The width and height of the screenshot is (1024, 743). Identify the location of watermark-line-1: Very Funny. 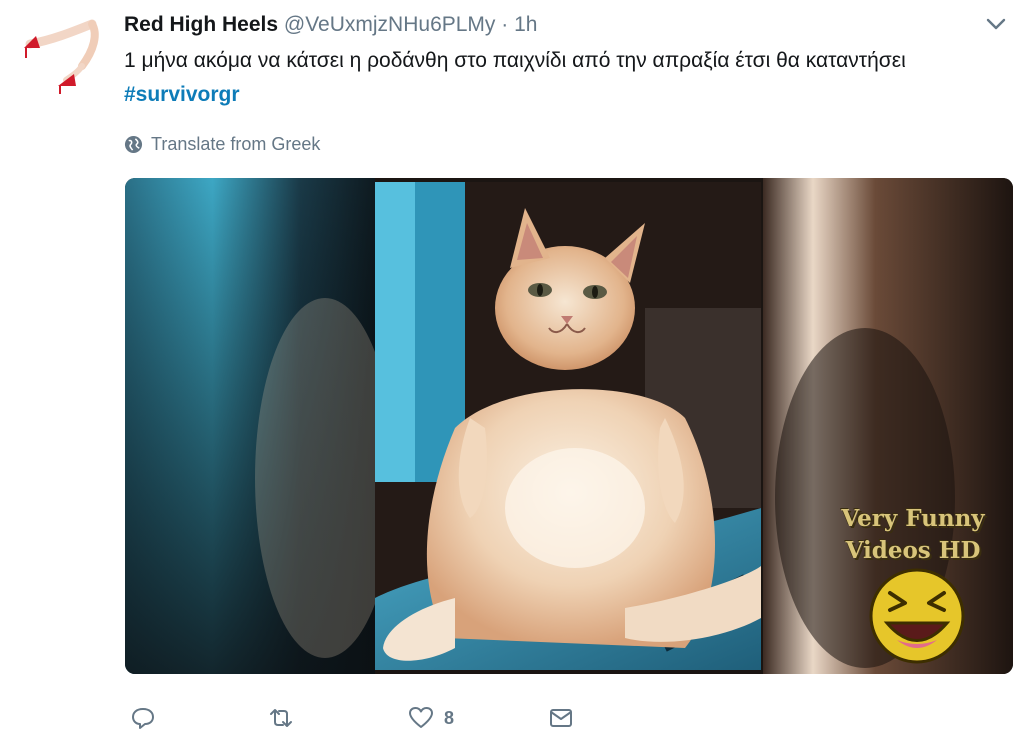
(913, 518).